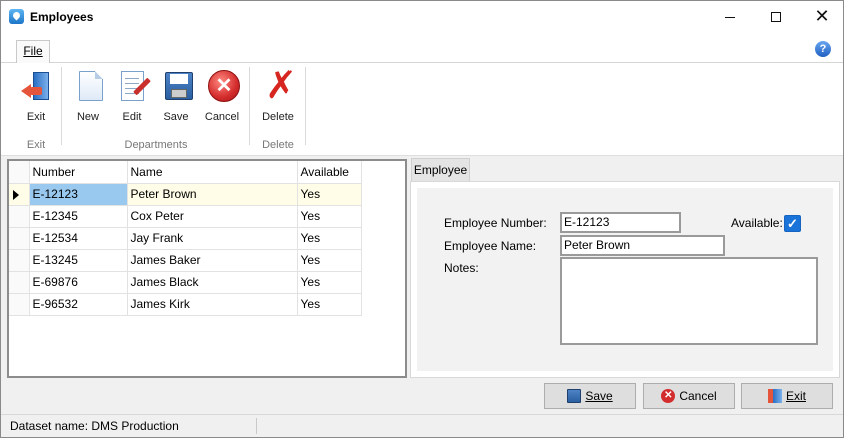 The image size is (844, 438). I want to click on status-bar: Dataset name: DMS Production, so click(422, 425).